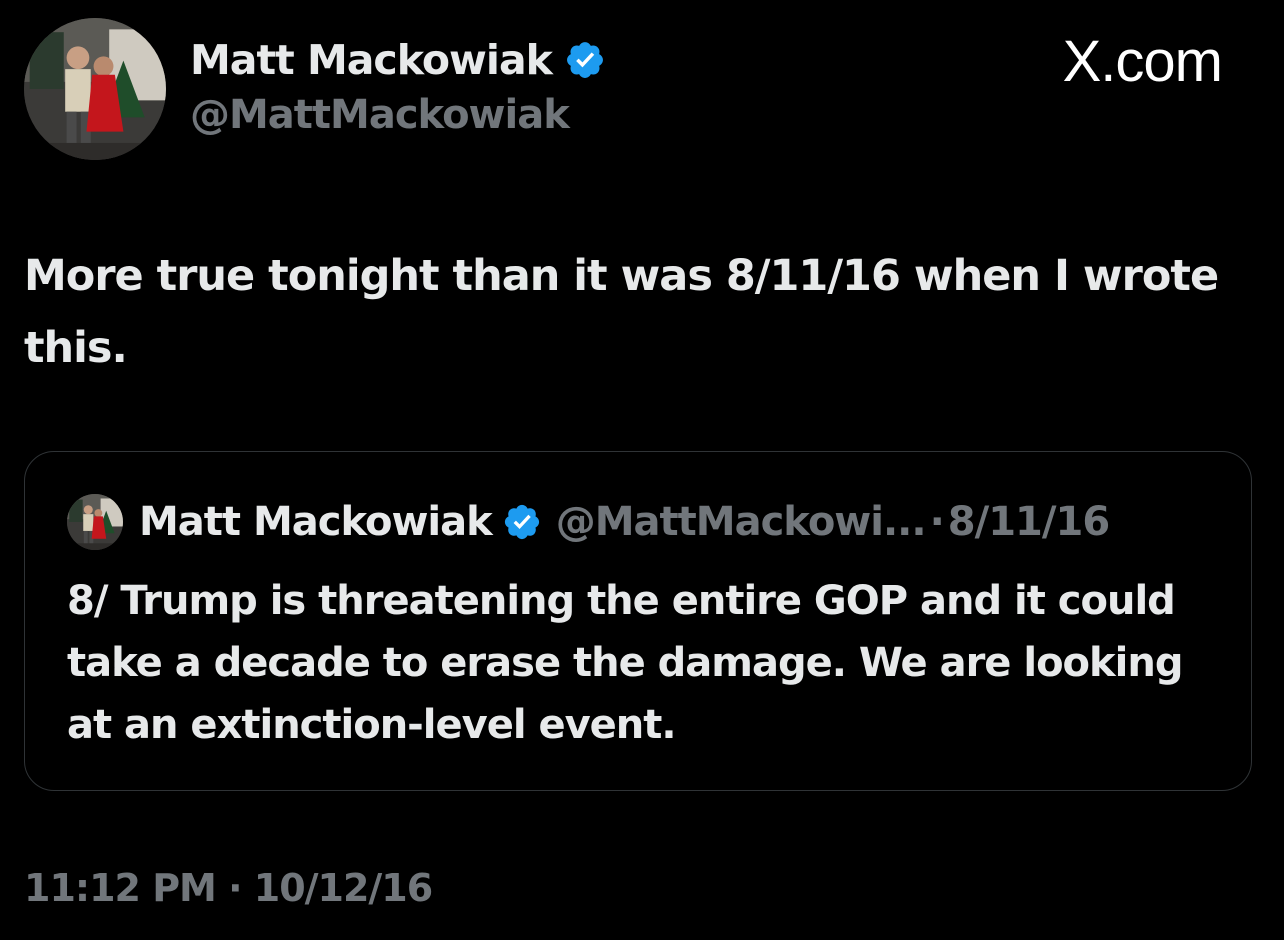 The width and height of the screenshot is (1284, 940). I want to click on quoted-date: 8/11/16, so click(1028, 522).